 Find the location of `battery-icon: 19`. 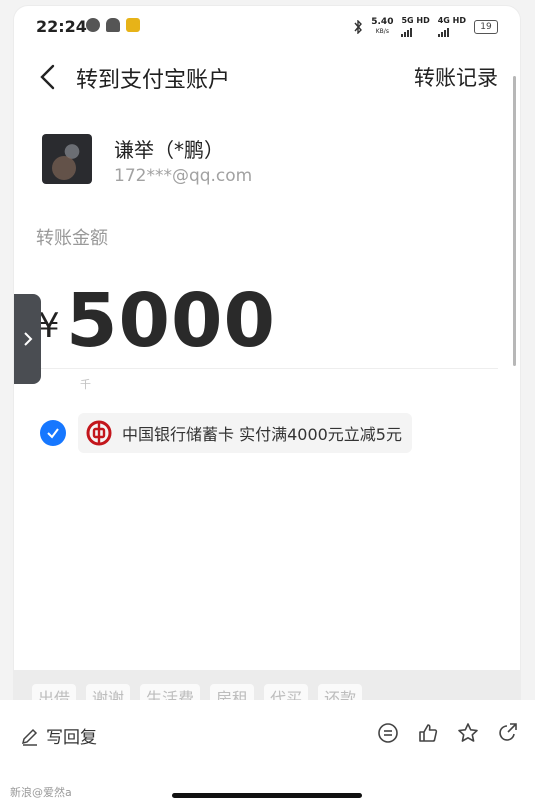

battery-icon: 19 is located at coordinates (486, 26).